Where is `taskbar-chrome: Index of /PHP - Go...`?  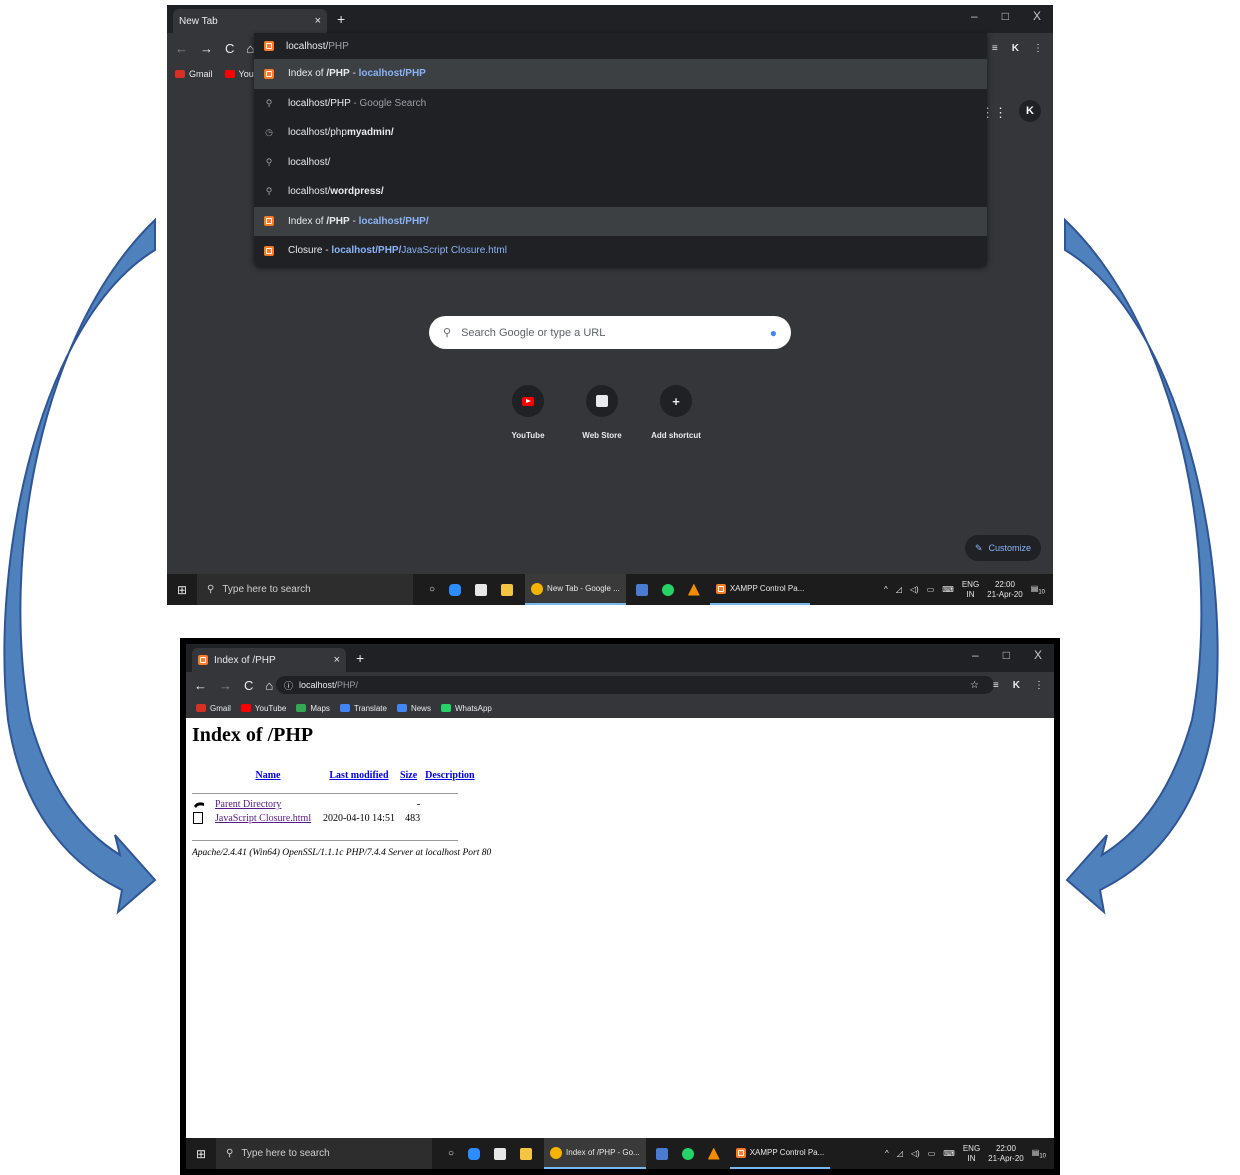
taskbar-chrome: Index of /PHP - Go... is located at coordinates (595, 1153).